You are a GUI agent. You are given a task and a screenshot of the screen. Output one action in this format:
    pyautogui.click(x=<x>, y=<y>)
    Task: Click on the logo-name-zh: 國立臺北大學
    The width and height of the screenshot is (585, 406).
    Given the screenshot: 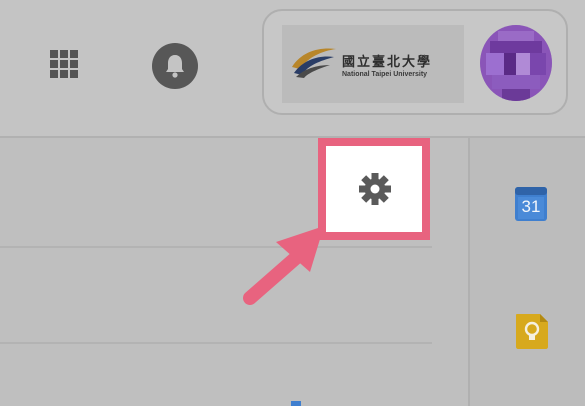 What is the action you would take?
    pyautogui.click(x=387, y=62)
    